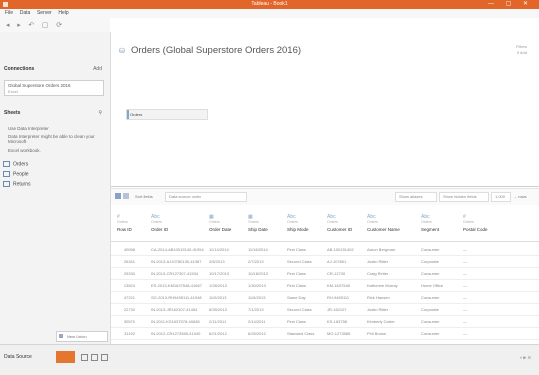  What do you see at coordinates (8, 25) in the screenshot?
I see `back-icon: ◂` at bounding box center [8, 25].